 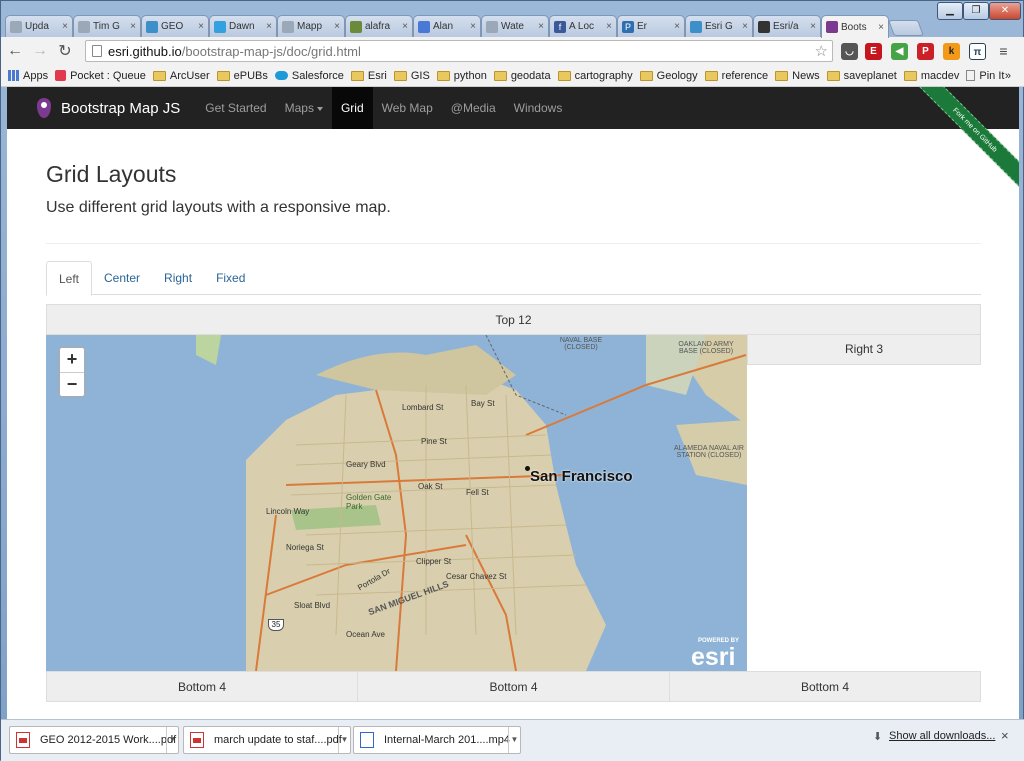 I want to click on browser-tab: Alan ×, so click(x=447, y=26).